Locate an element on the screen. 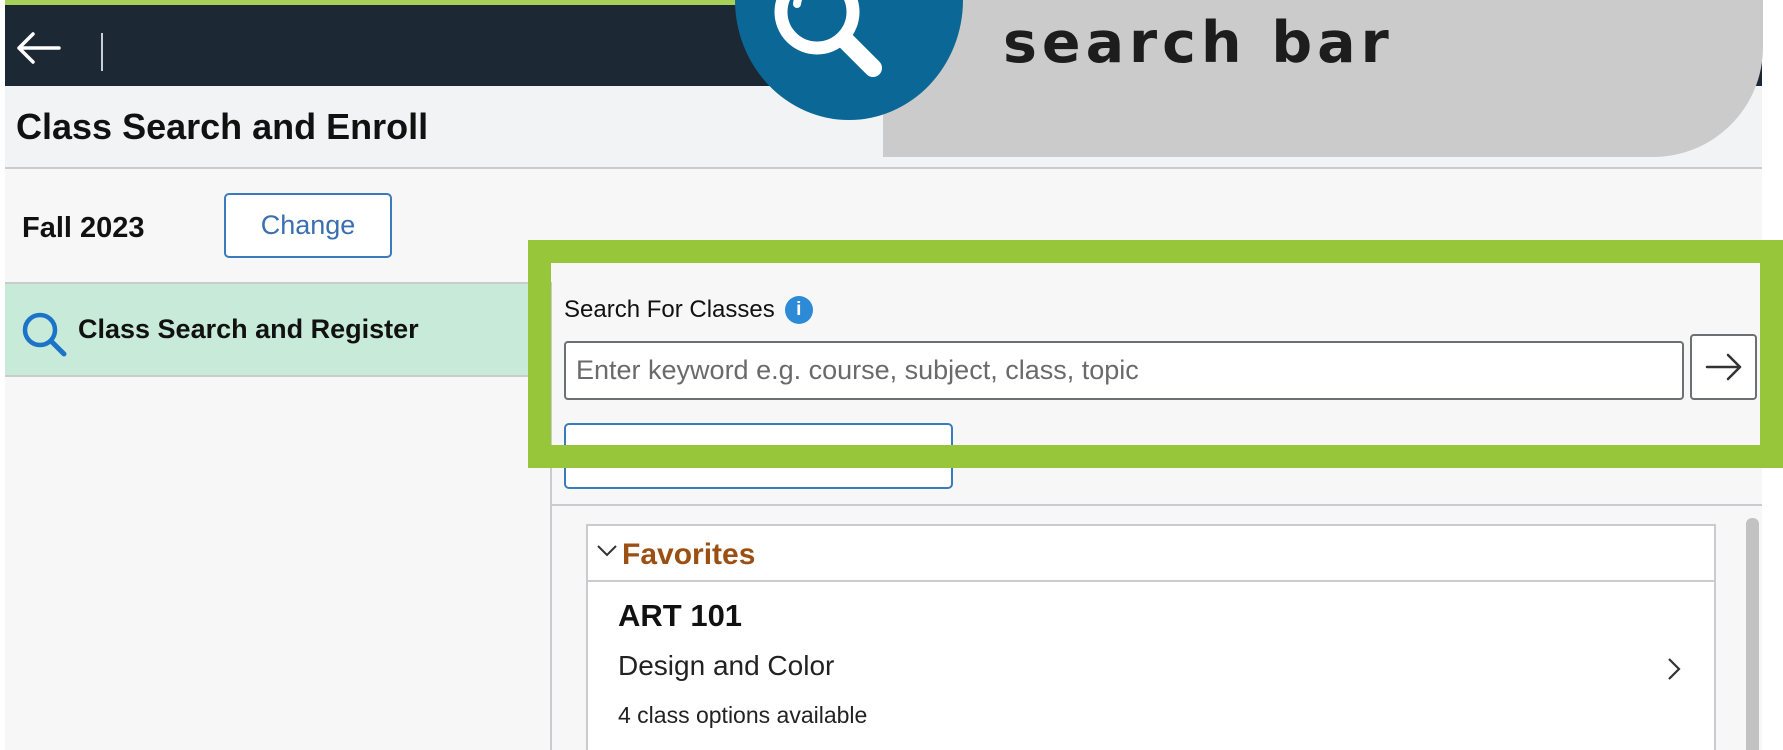 The width and height of the screenshot is (1783, 750). callout-circle is located at coordinates (849, 60).